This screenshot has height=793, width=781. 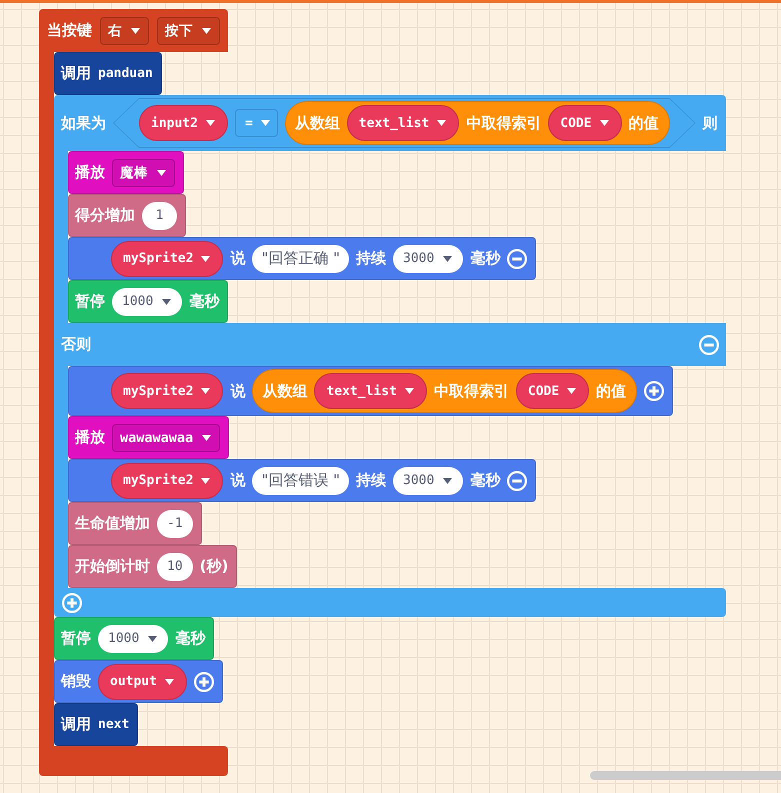 I want to click on text-field: "回答正确 ", so click(x=301, y=258).